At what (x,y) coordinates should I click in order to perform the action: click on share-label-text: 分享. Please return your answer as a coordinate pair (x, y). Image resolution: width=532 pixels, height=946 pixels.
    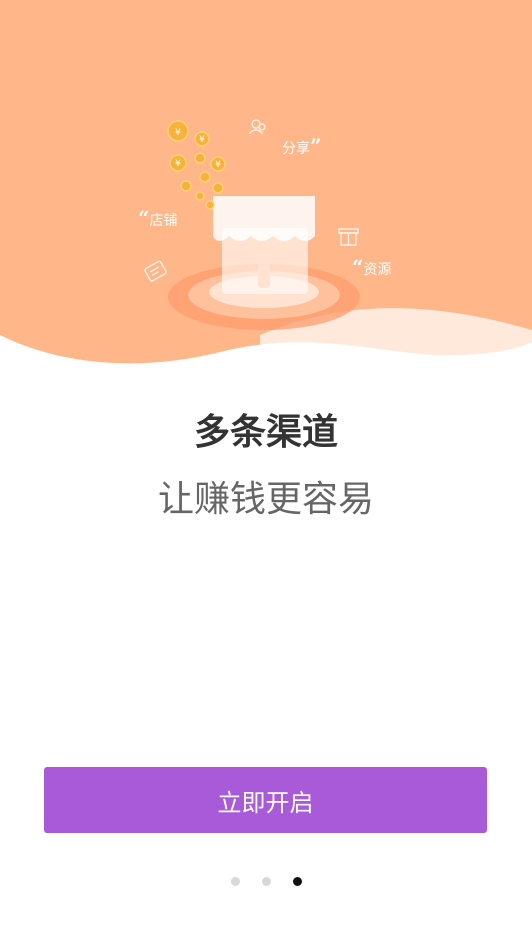
    Looking at the image, I should click on (296, 149).